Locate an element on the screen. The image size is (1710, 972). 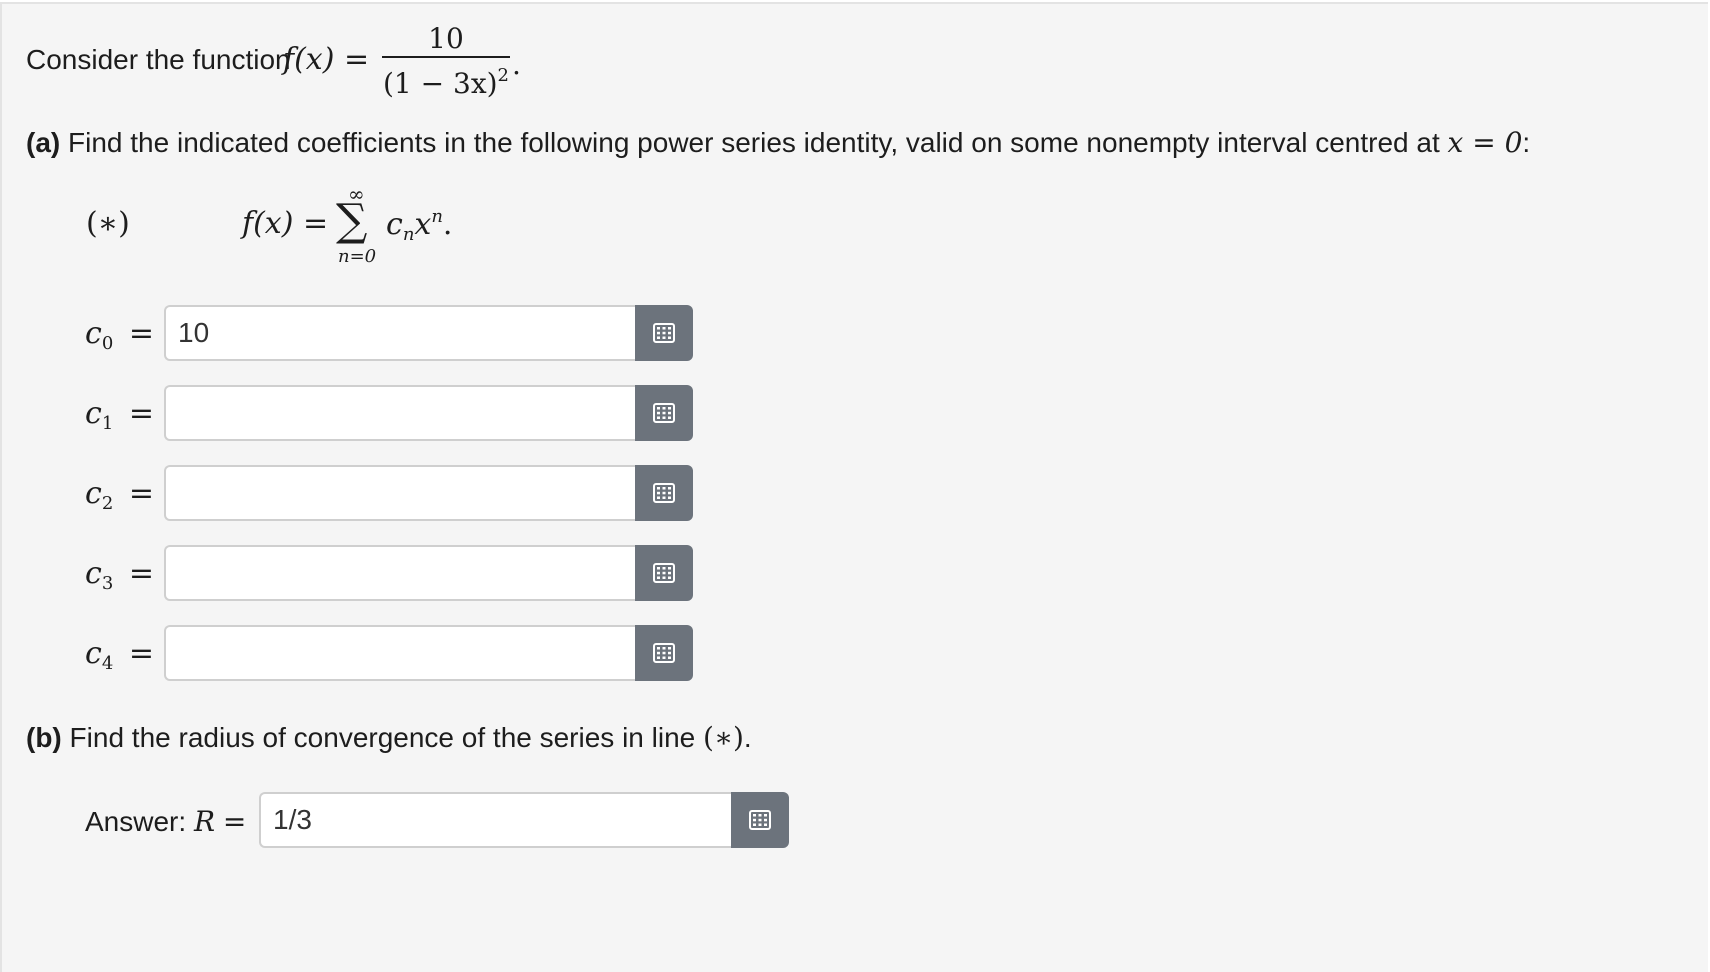
c4-field is located at coordinates (428, 653).